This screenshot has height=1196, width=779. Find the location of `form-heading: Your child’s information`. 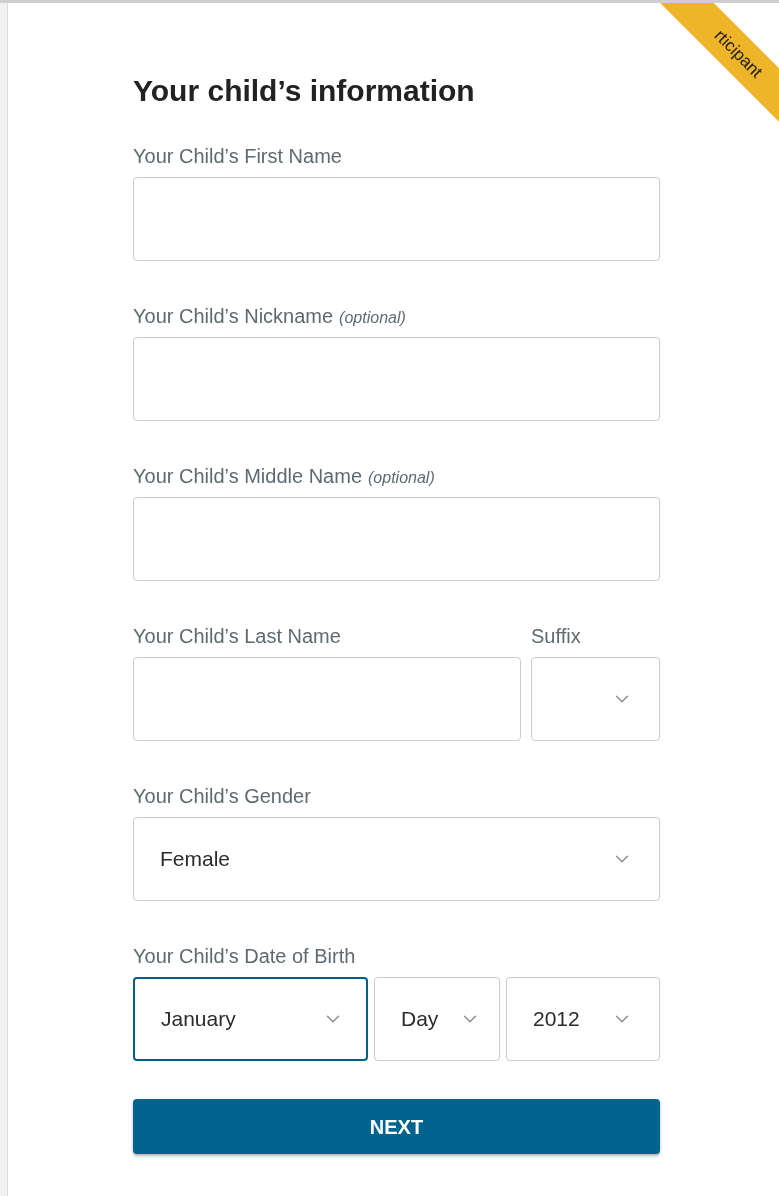

form-heading: Your child’s information is located at coordinates (304, 91).